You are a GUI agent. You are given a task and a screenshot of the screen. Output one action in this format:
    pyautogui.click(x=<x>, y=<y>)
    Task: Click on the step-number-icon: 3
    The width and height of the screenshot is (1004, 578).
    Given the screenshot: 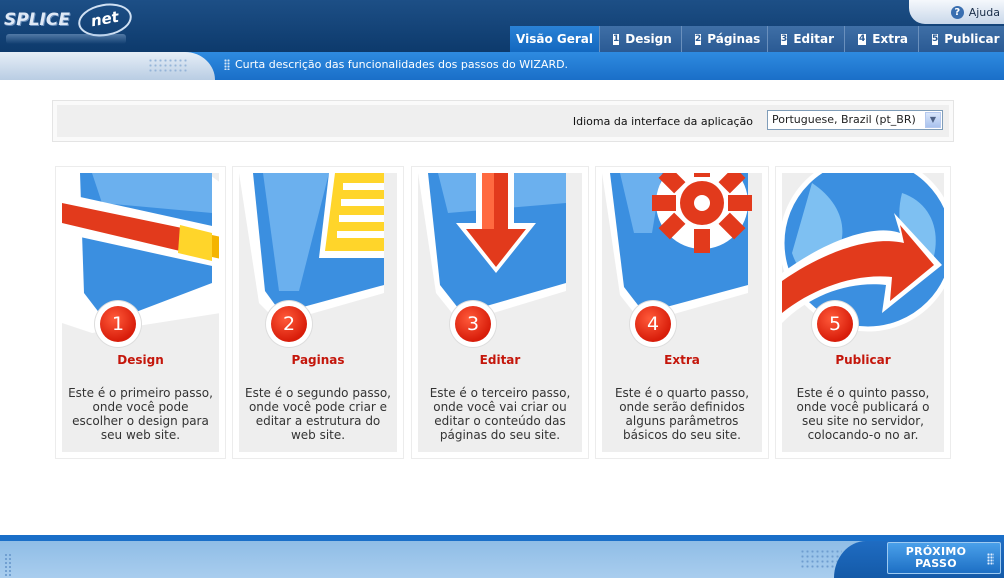 What is the action you would take?
    pyautogui.click(x=784, y=39)
    